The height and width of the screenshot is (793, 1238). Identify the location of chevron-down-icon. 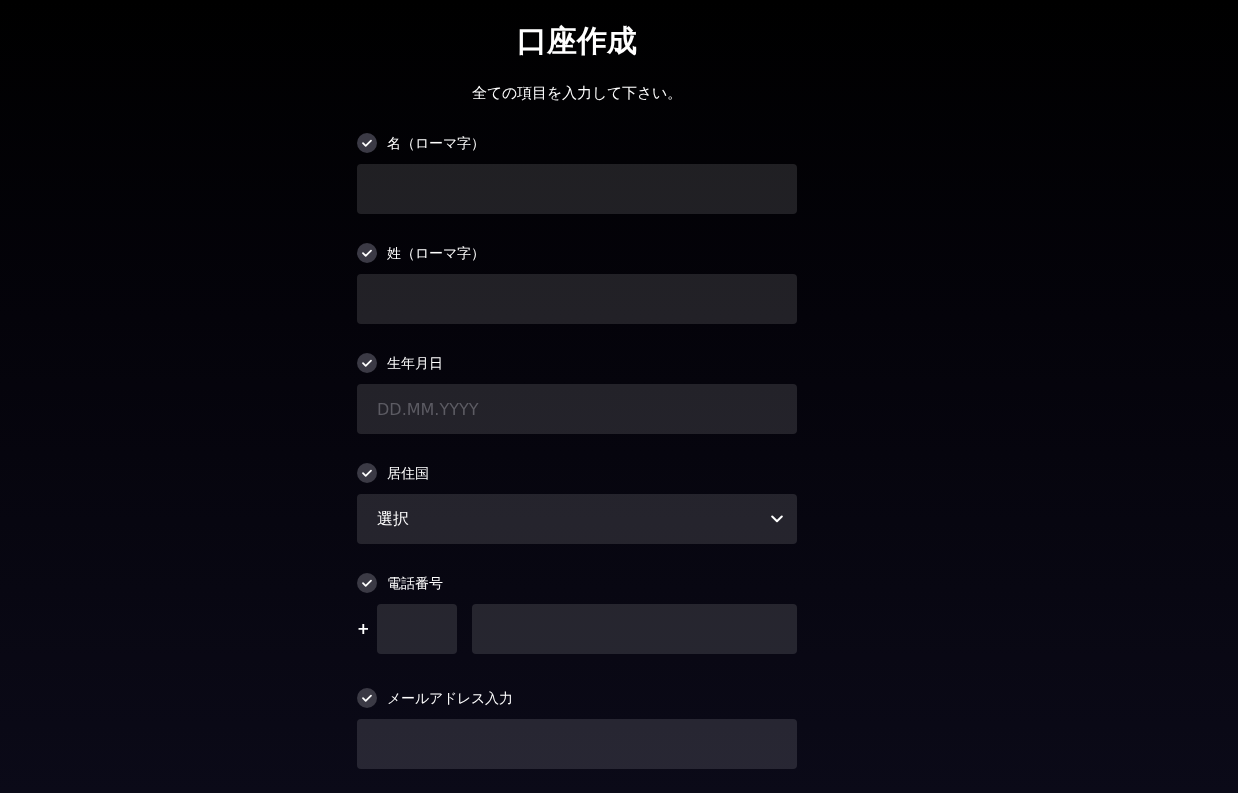
(777, 519).